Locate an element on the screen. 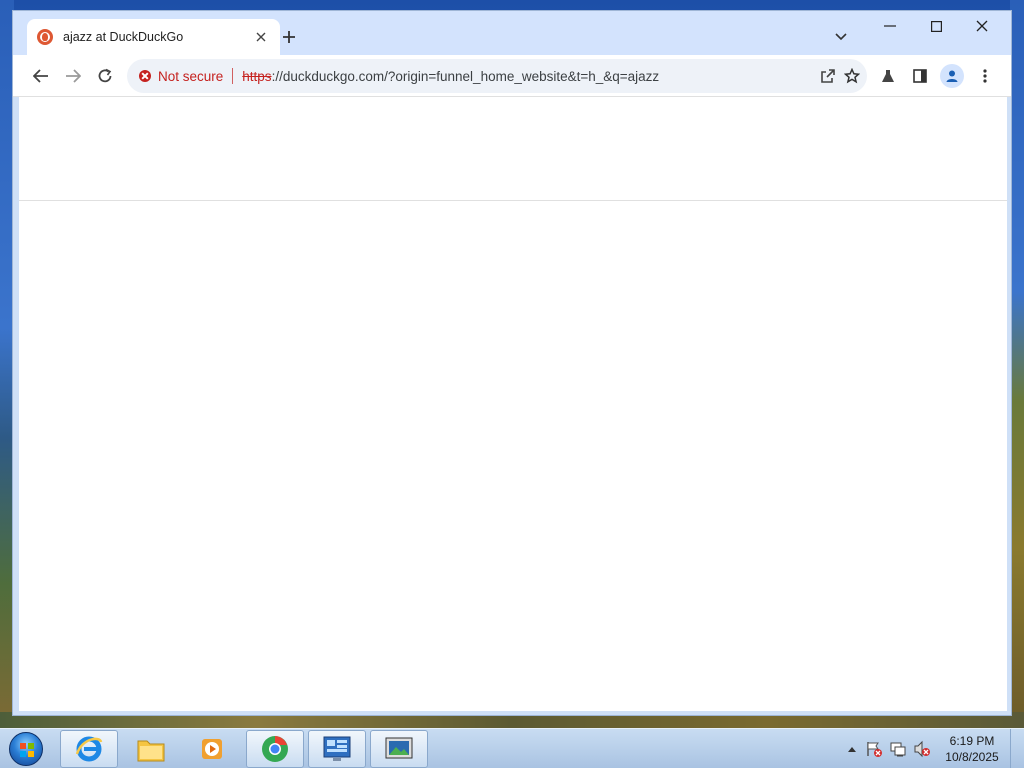  profile-button is located at coordinates (952, 76).